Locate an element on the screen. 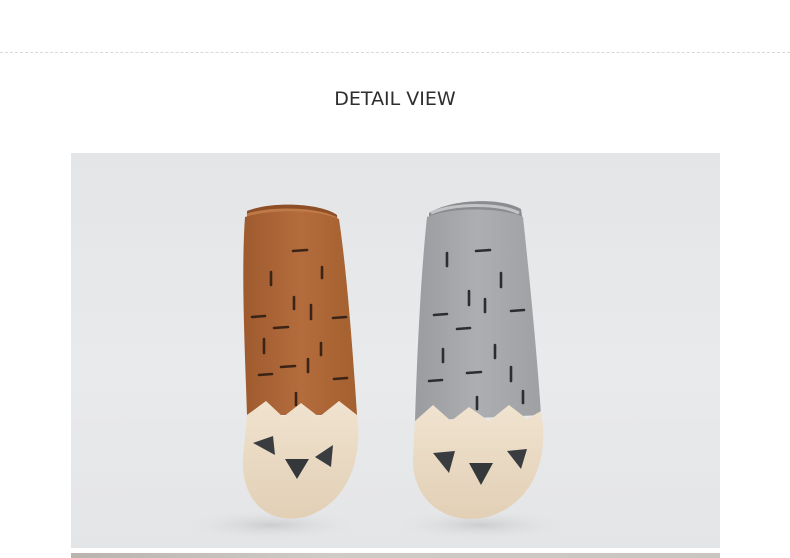 This screenshot has width=790, height=558. top-divider is located at coordinates (395, 52).